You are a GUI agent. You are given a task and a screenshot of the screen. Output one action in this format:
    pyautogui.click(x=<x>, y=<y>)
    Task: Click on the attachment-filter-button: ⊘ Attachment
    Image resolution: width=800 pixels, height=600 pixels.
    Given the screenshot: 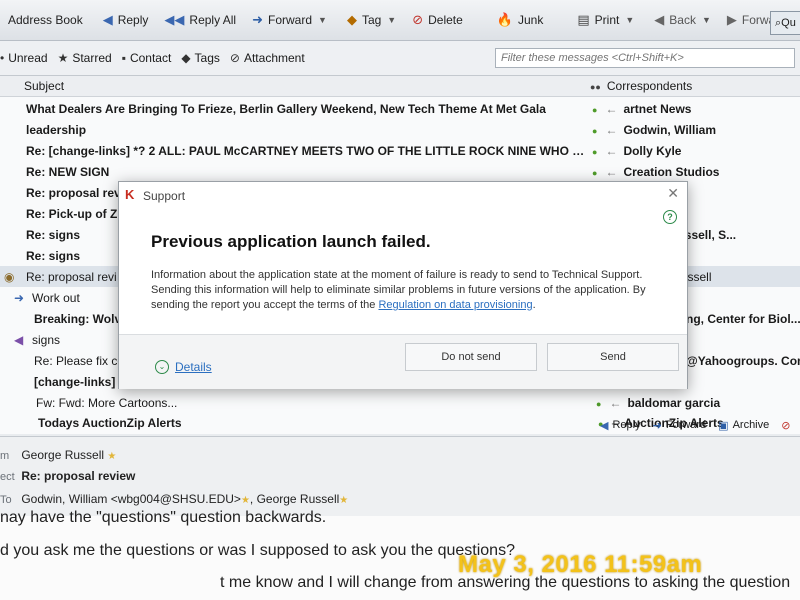 What is the action you would take?
    pyautogui.click(x=267, y=58)
    